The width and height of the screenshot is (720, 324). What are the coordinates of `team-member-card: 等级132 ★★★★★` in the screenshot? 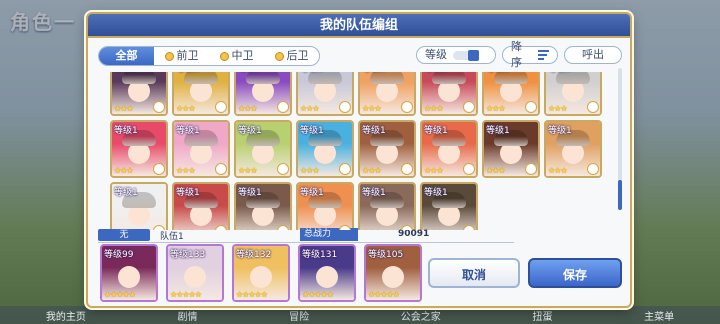 It's located at (261, 273).